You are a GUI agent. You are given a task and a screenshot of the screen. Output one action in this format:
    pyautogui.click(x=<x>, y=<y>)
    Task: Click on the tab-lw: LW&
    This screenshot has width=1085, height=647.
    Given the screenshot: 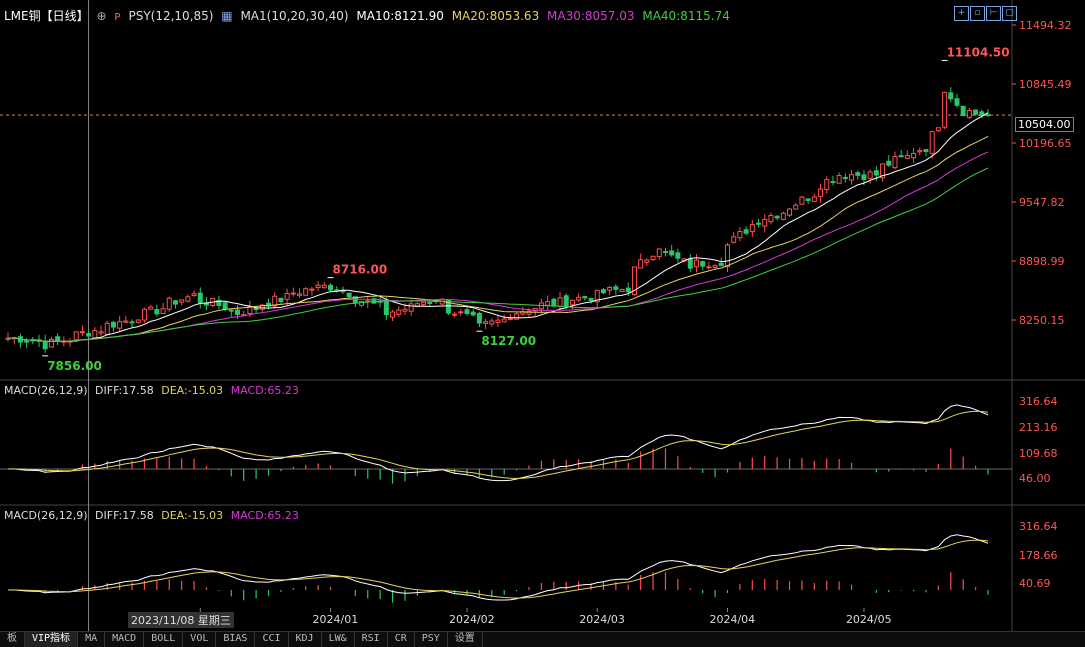 What is the action you would take?
    pyautogui.click(x=338, y=639)
    